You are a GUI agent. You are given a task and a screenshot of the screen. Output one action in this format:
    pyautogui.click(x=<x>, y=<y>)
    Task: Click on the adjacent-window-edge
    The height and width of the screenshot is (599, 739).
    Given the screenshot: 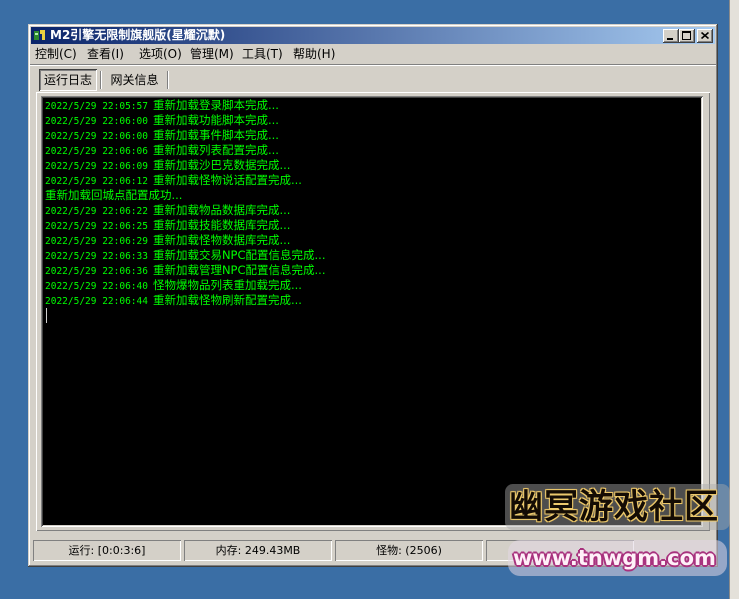 What is the action you would take?
    pyautogui.click(x=734, y=299)
    